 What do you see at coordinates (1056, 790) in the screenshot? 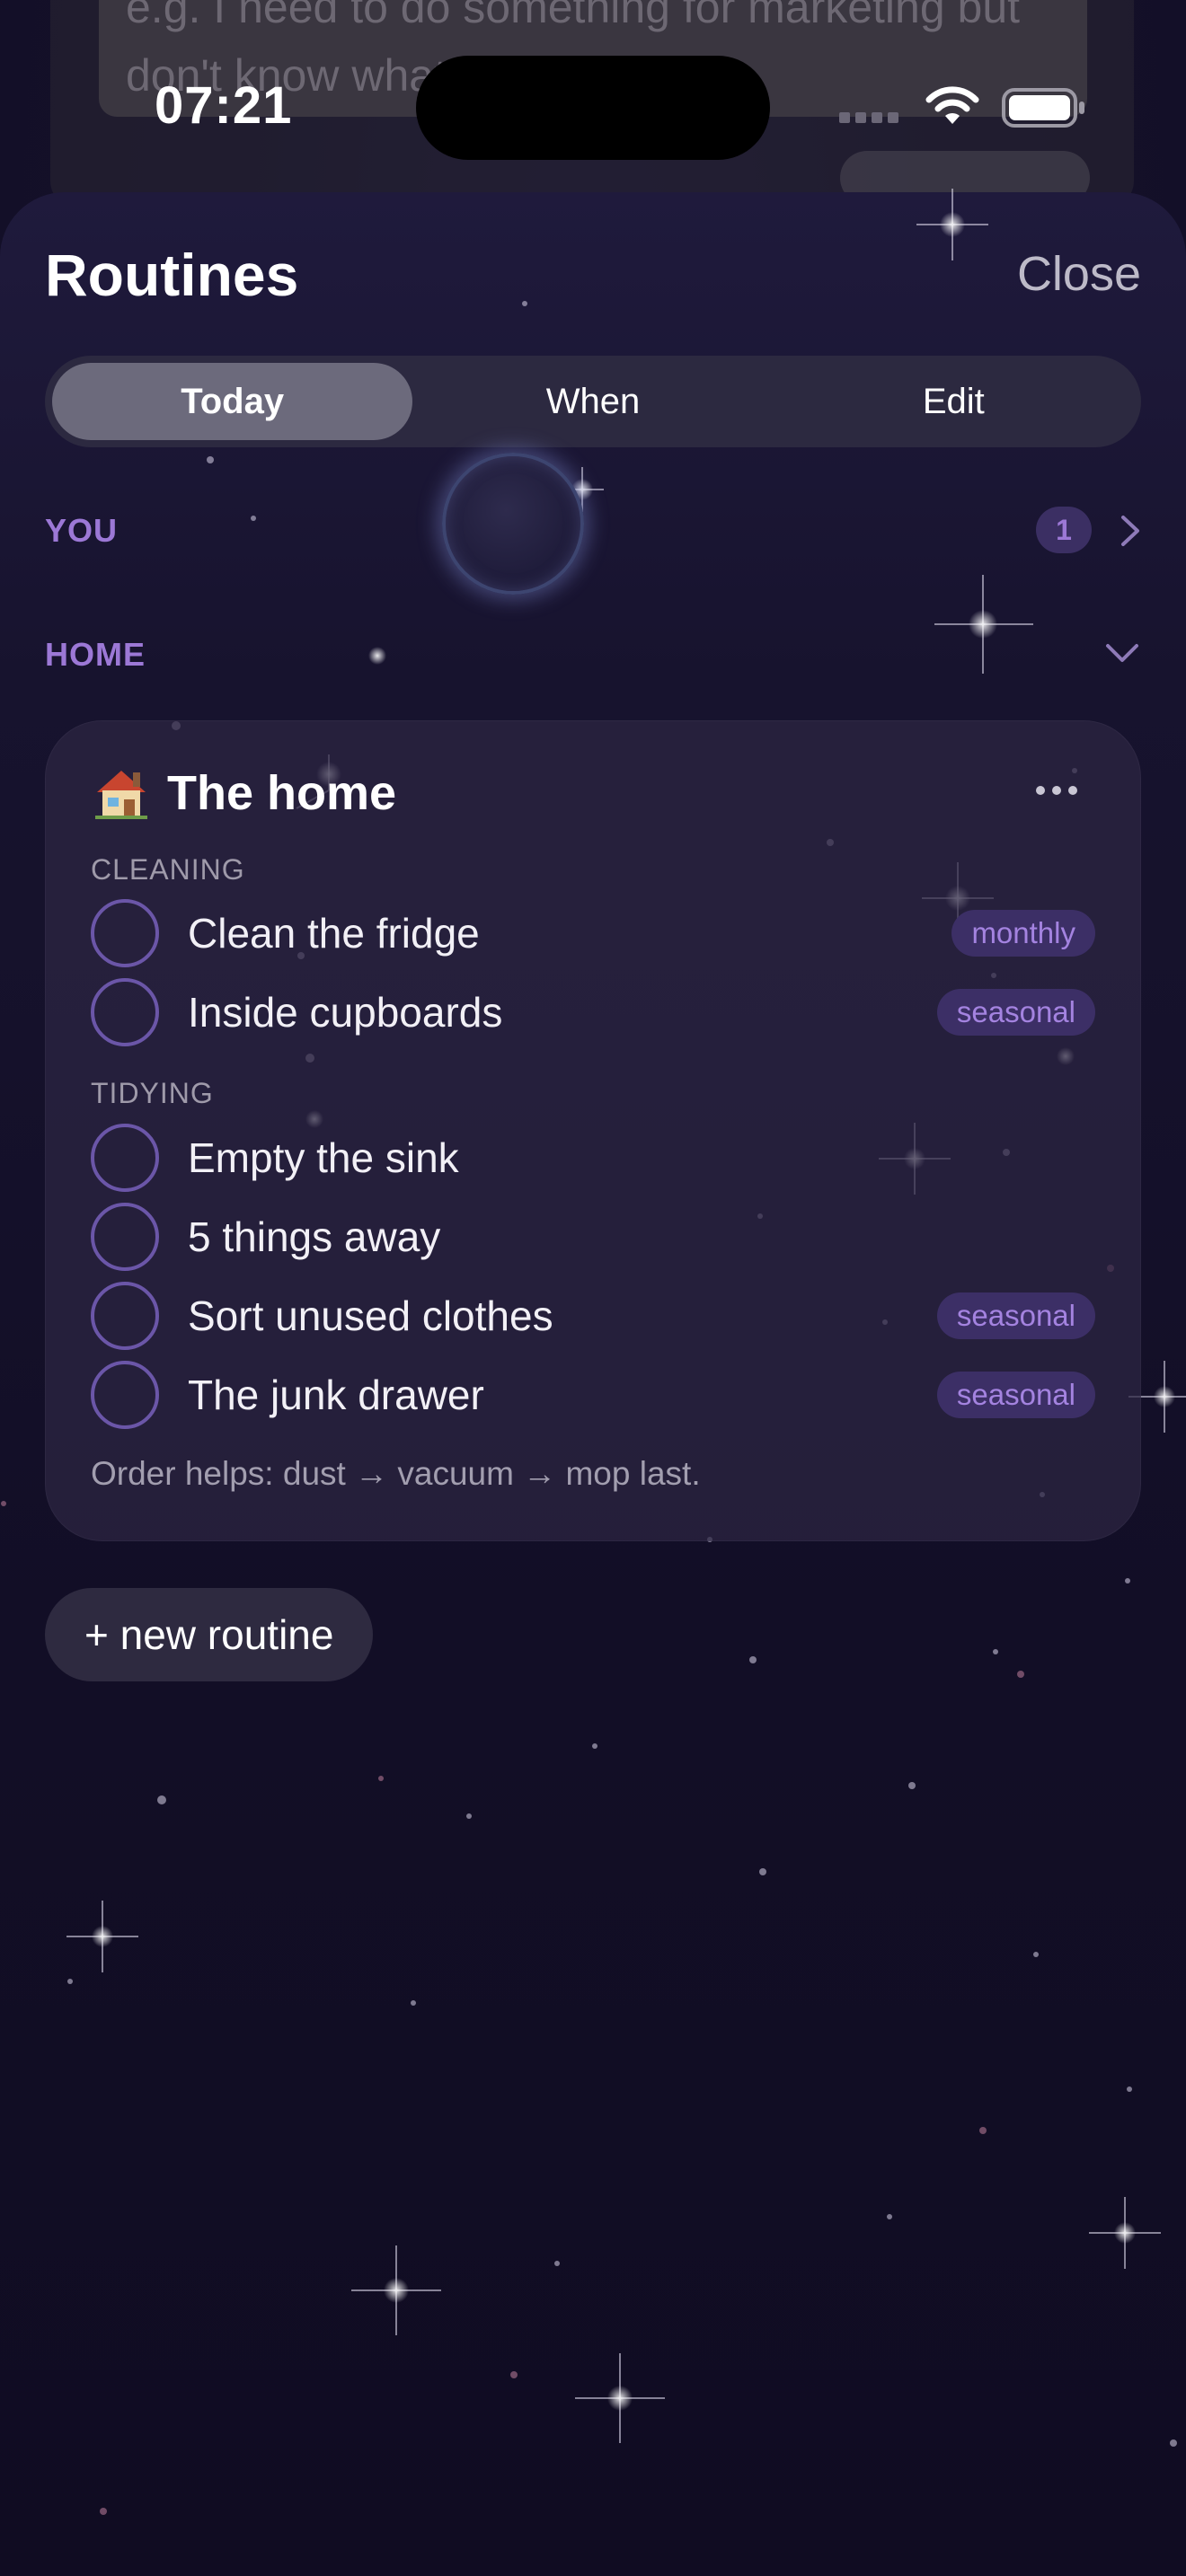
I see `ellipsis-icon` at bounding box center [1056, 790].